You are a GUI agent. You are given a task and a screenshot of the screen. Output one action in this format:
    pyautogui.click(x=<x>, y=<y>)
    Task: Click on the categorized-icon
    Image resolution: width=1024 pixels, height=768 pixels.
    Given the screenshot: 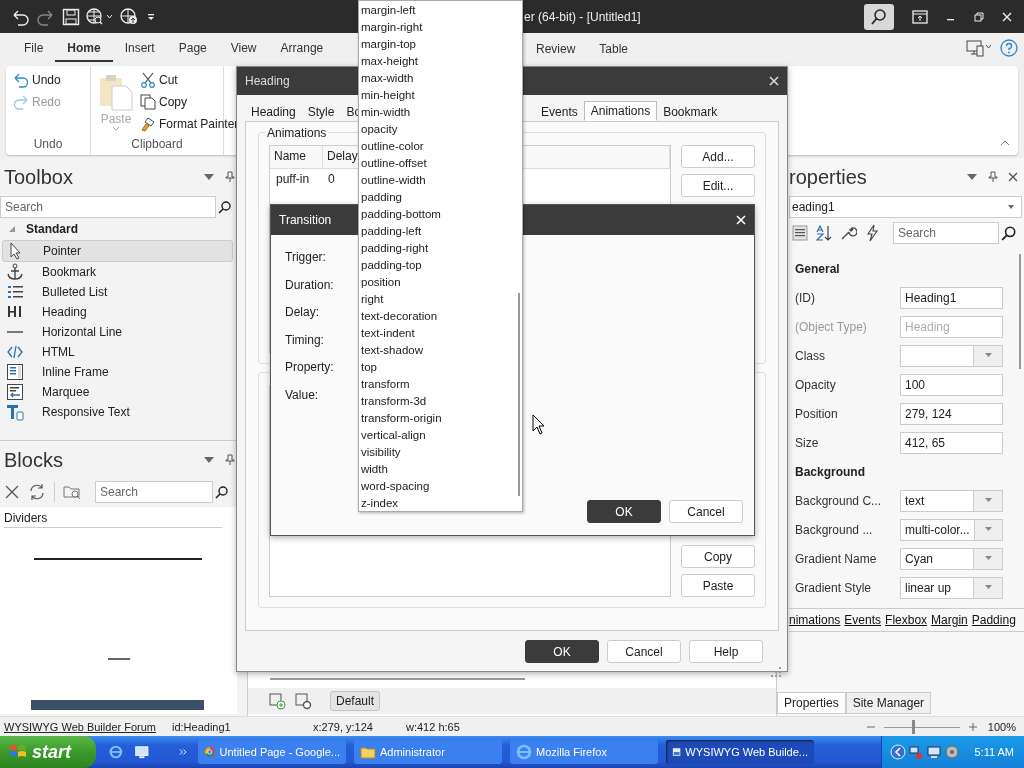 What is the action you would take?
    pyautogui.click(x=800, y=233)
    